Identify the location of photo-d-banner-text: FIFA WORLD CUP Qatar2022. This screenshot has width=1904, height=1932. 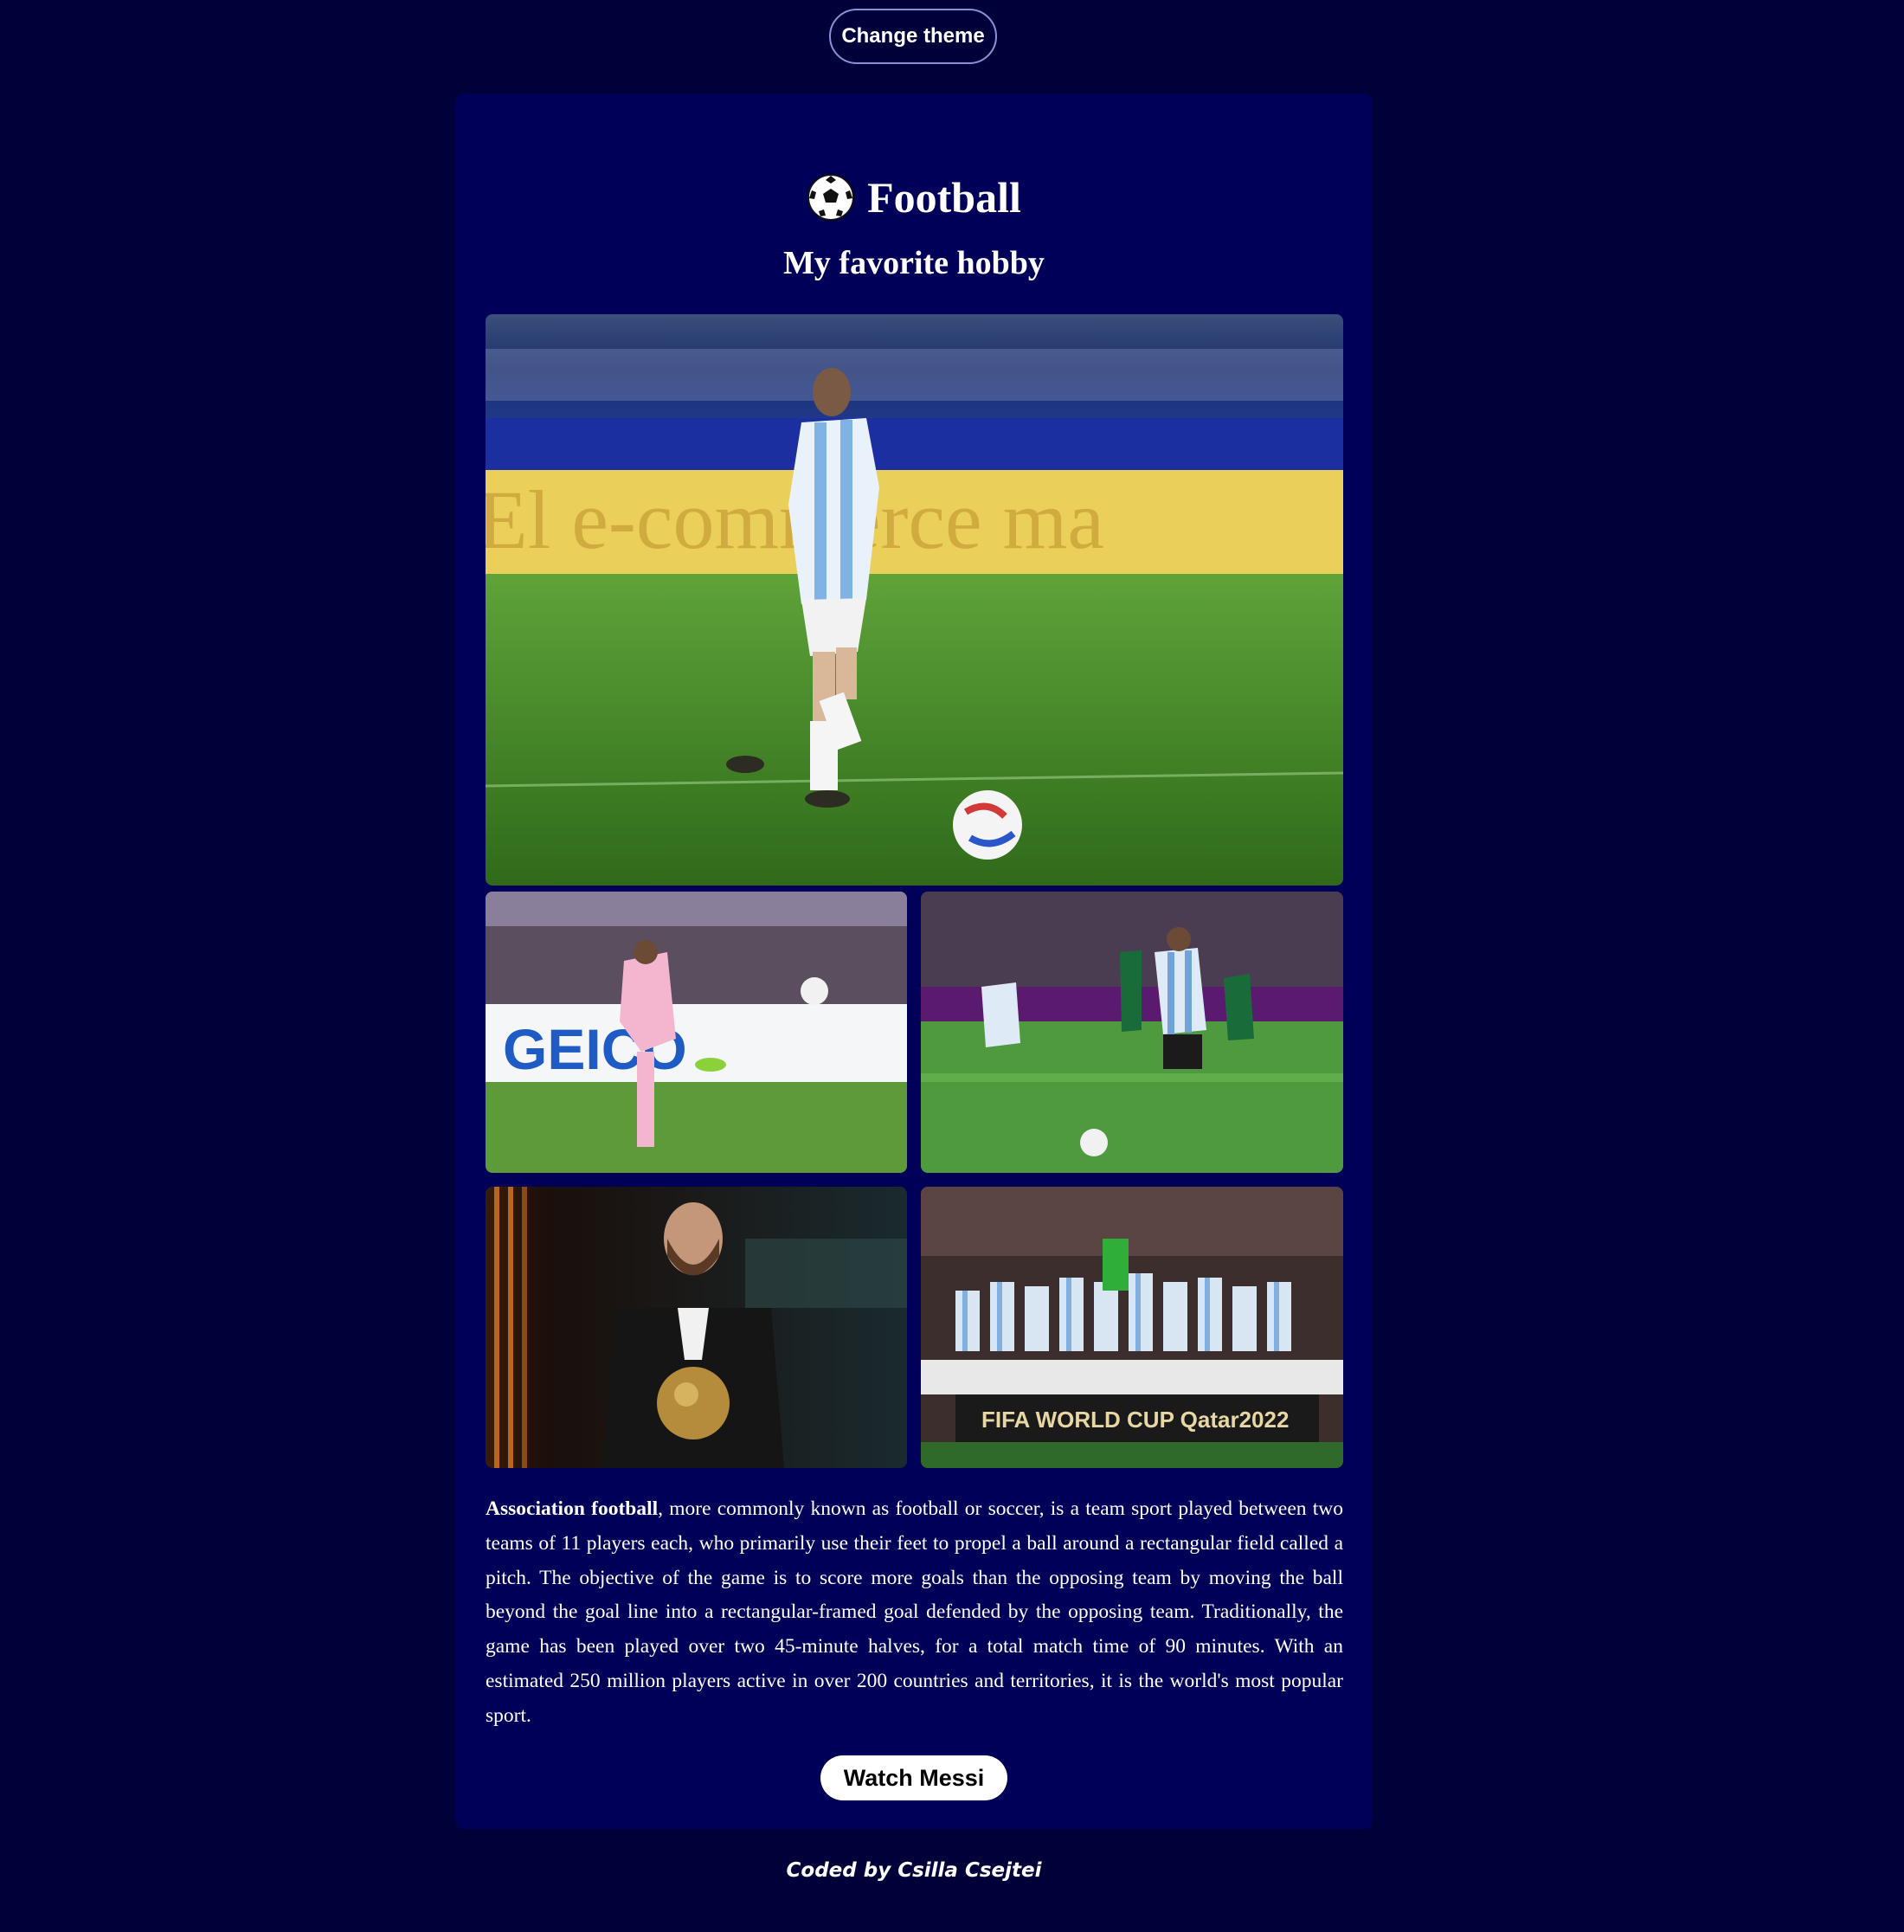
(1135, 1420).